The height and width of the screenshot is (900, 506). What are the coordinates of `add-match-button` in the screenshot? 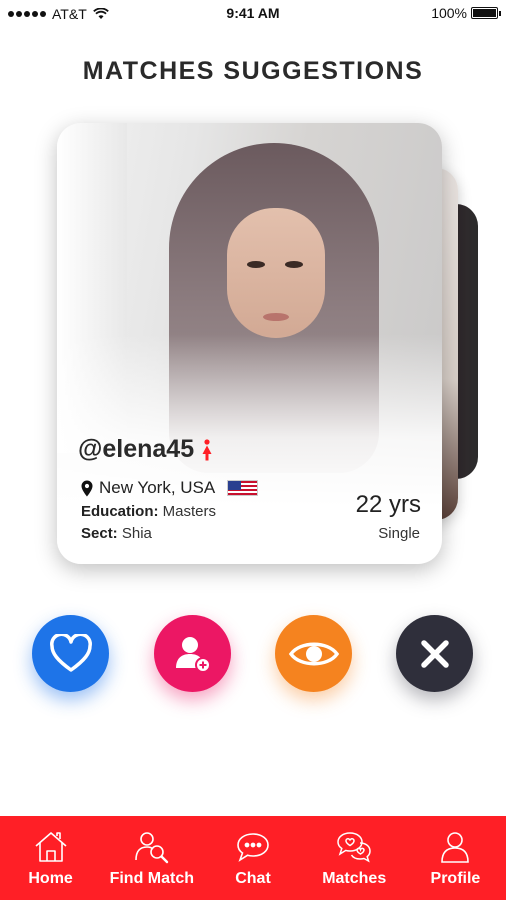 It's located at (192, 653).